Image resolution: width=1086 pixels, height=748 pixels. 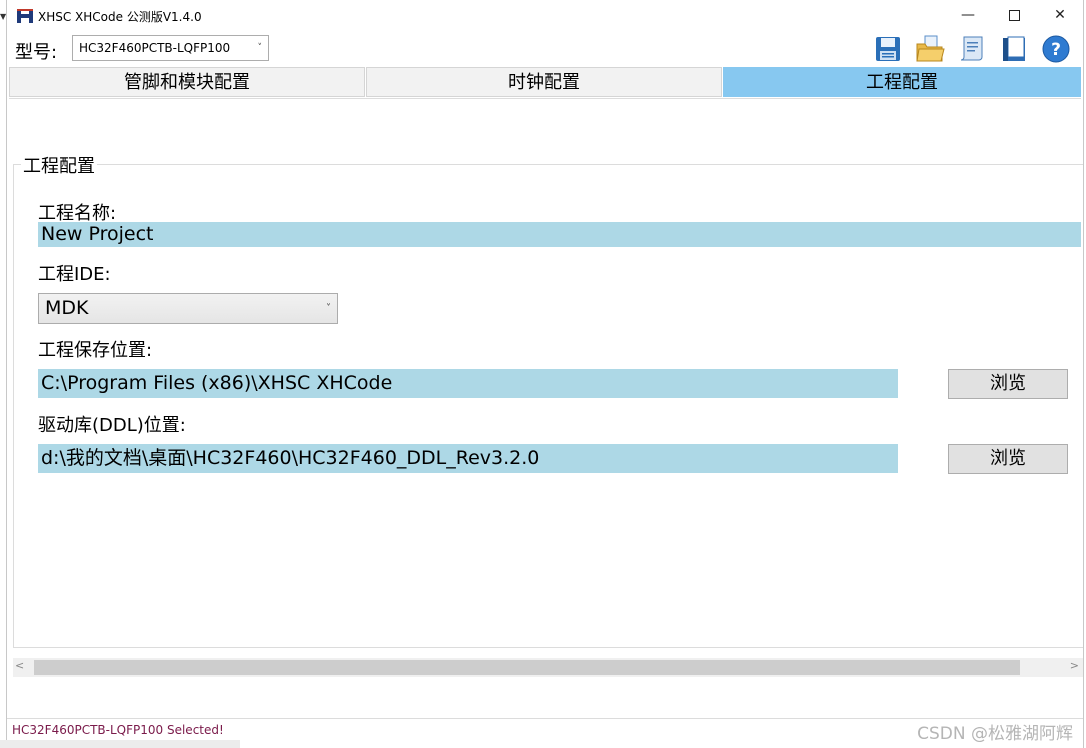 What do you see at coordinates (1008, 459) in the screenshot?
I see `browse-ddl-button: 浏览` at bounding box center [1008, 459].